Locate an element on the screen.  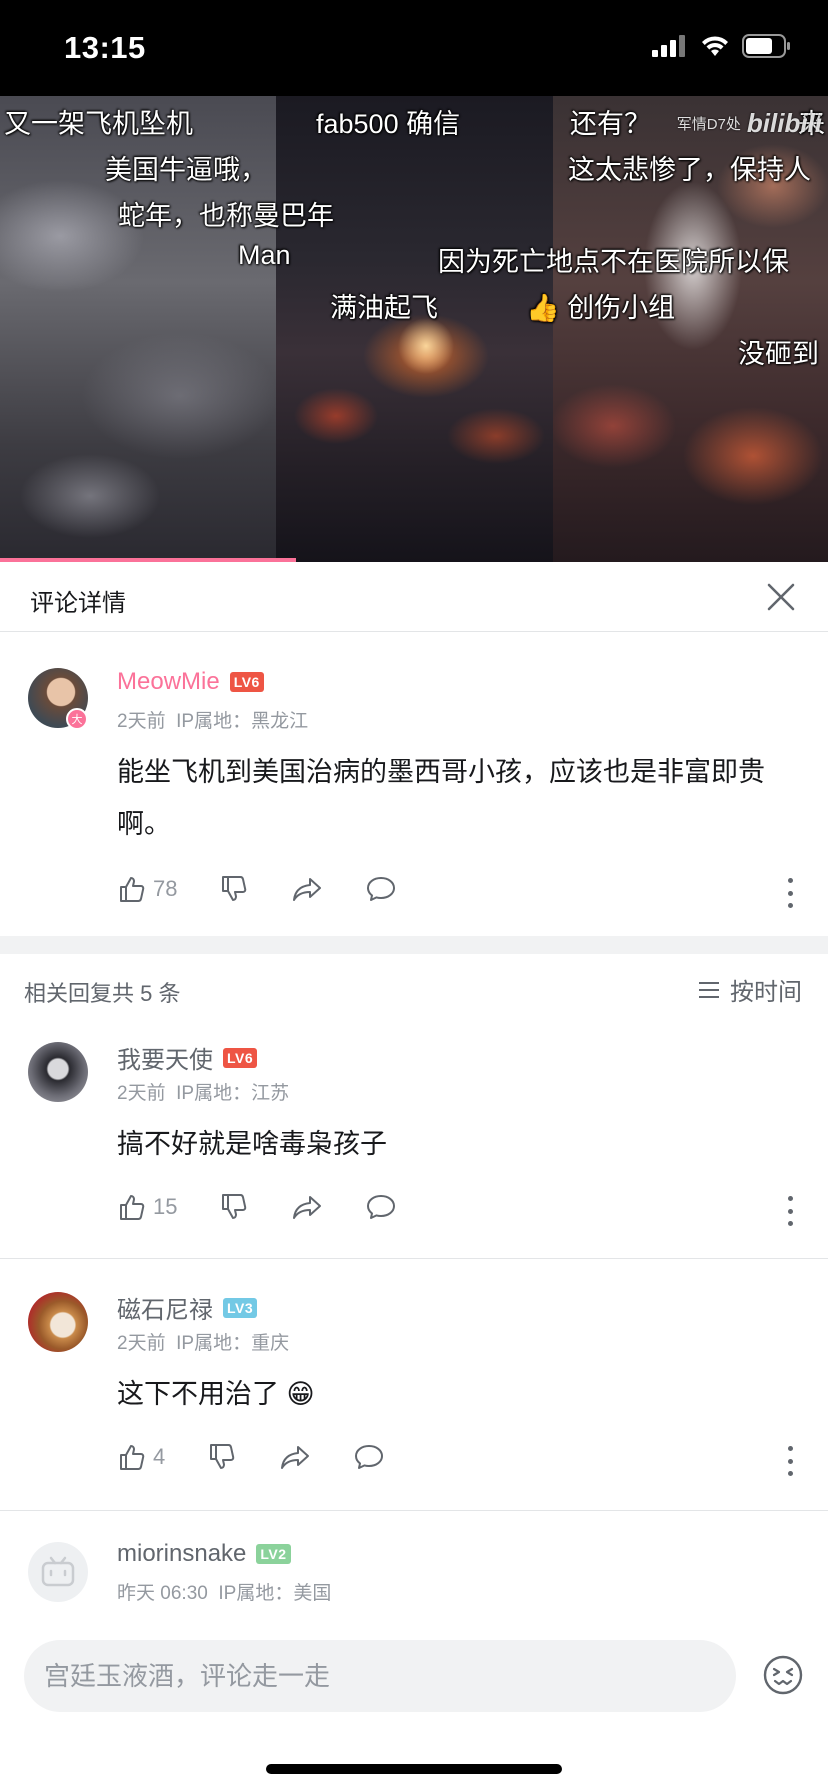
comment-time: 昨天 06:30 is located at coordinates (162, 1593).